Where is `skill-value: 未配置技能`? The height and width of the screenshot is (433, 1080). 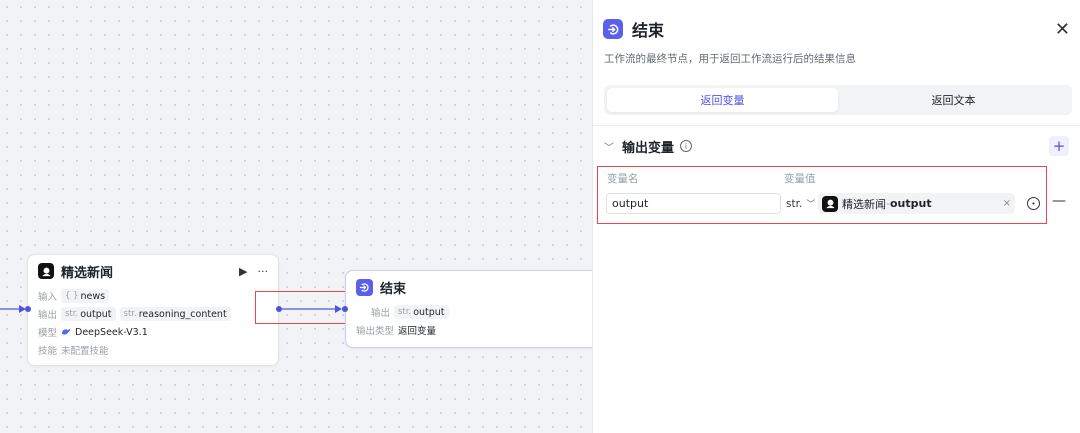 skill-value: 未配置技能 is located at coordinates (85, 351).